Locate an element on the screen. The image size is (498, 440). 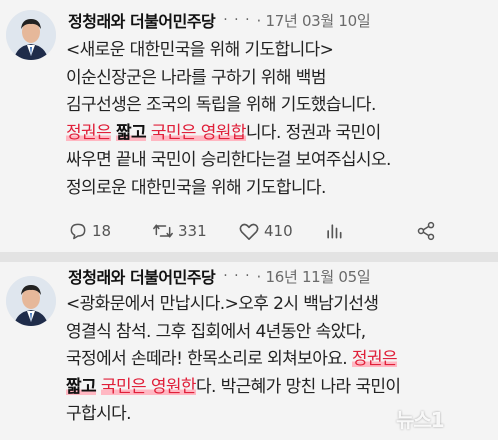
post-header: 정청래와 더불어민주당 · · · · 16년 11월 05일 is located at coordinates (219, 276).